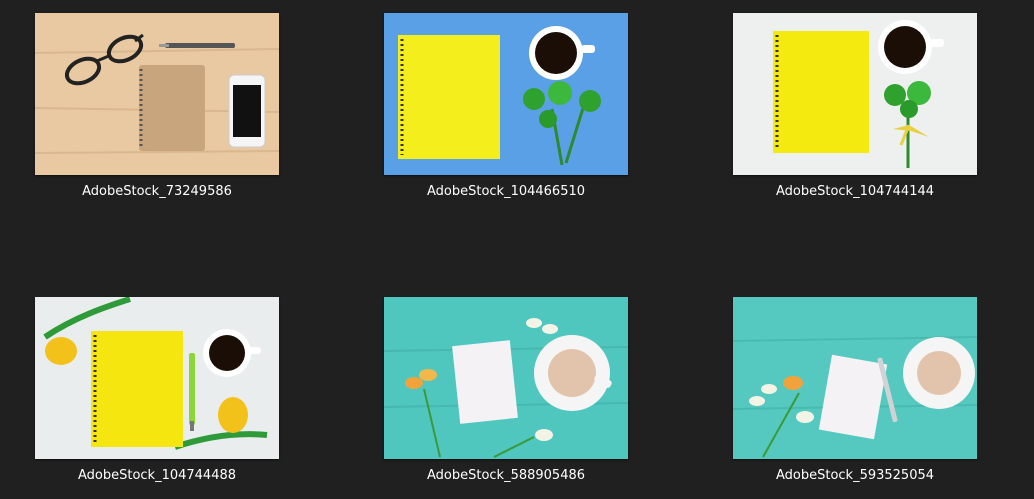 The height and width of the screenshot is (499, 1034). I want to click on file-item: AdobeStock_73249586, so click(157, 106).